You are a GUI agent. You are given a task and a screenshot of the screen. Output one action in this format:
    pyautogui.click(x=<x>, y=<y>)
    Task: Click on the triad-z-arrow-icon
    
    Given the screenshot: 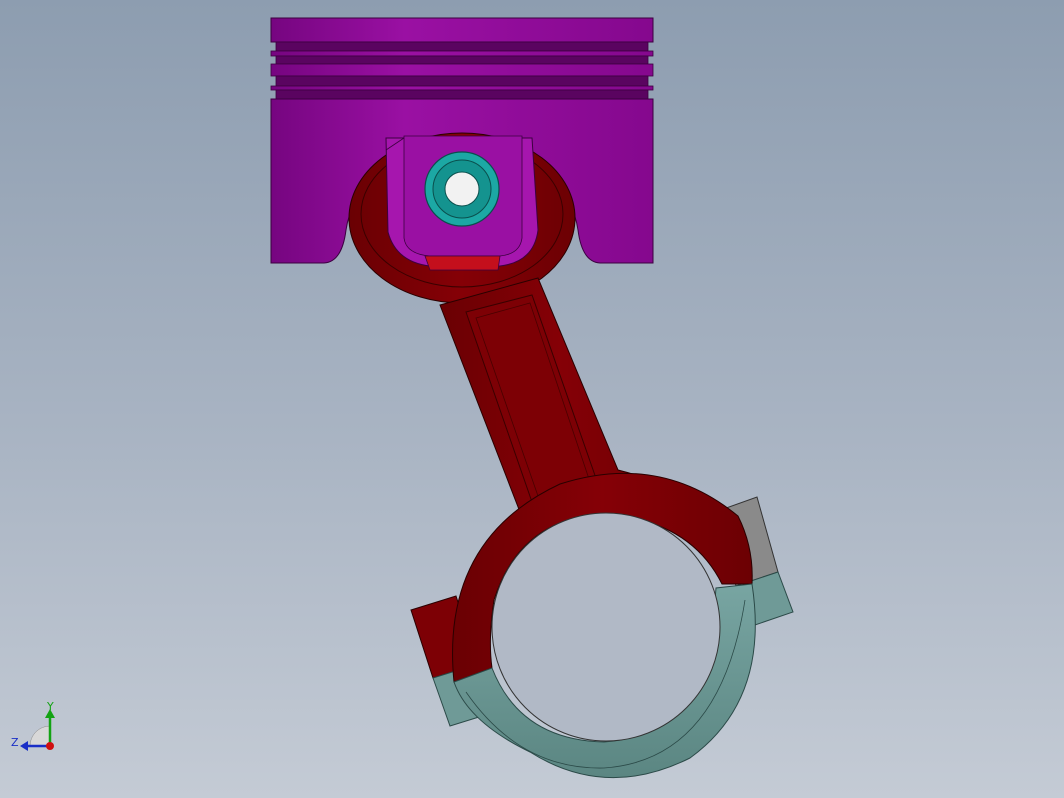 What is the action you would take?
    pyautogui.click(x=24, y=746)
    